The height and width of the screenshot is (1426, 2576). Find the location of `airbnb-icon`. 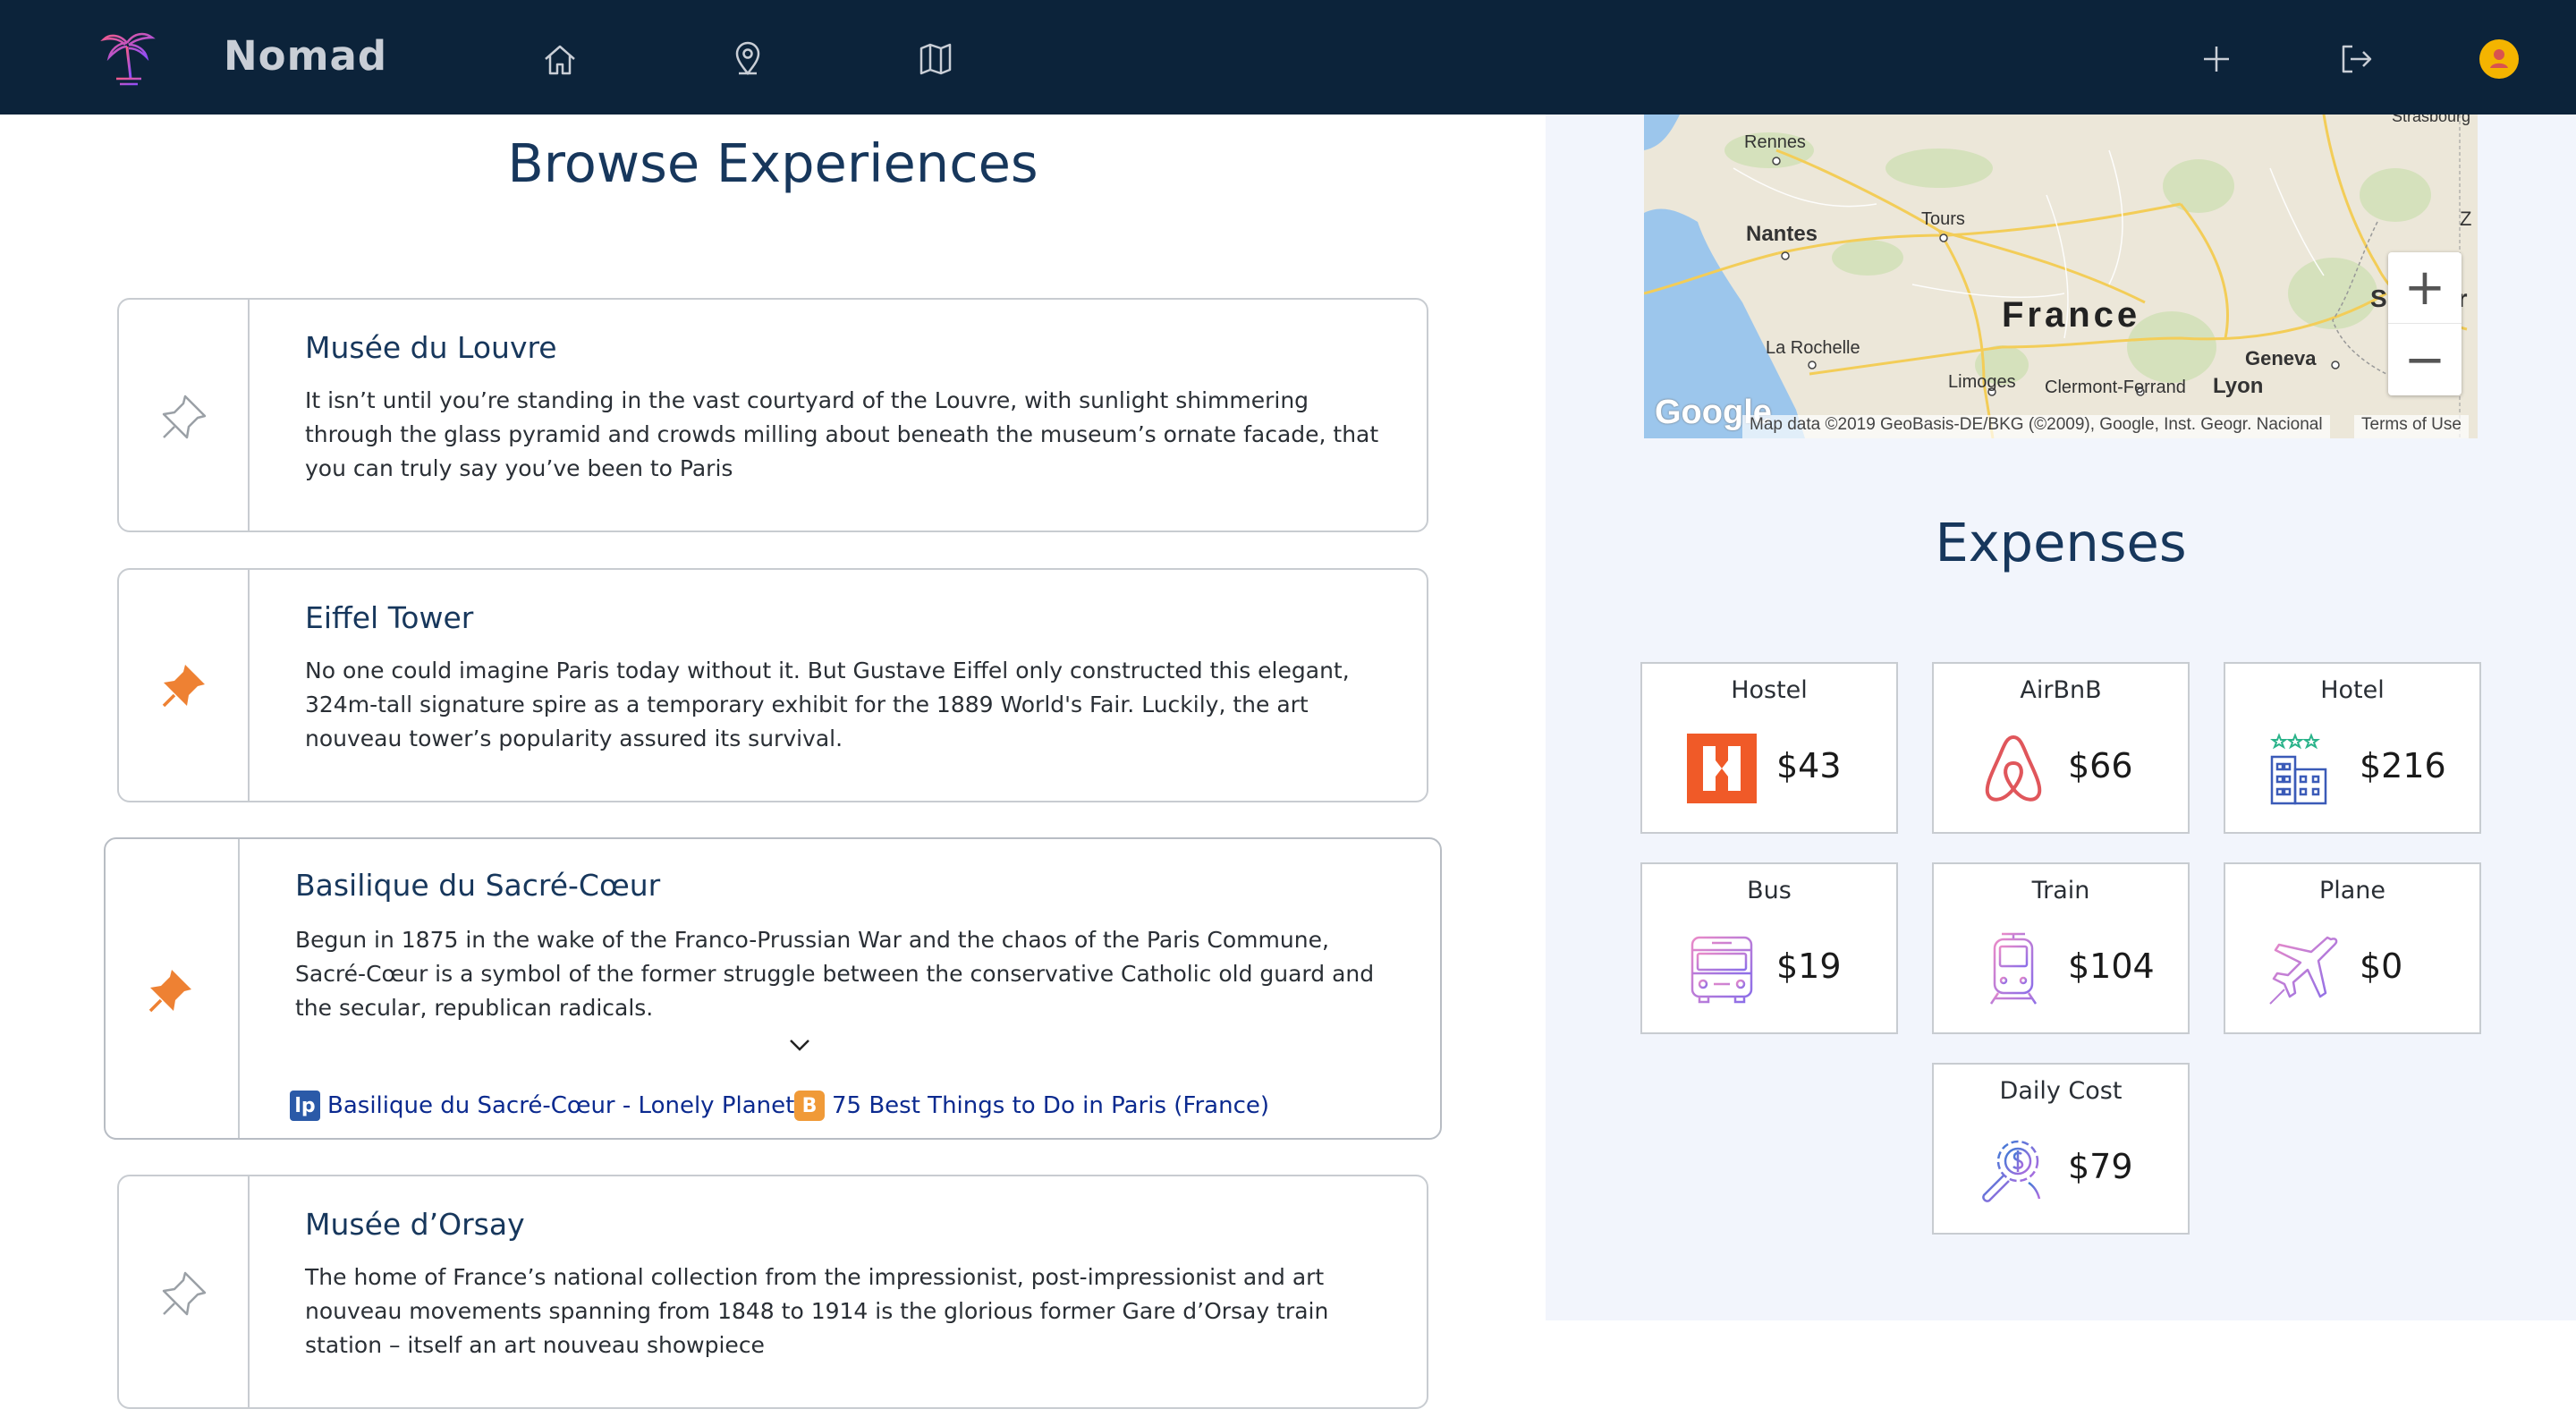

airbnb-icon is located at coordinates (2013, 769).